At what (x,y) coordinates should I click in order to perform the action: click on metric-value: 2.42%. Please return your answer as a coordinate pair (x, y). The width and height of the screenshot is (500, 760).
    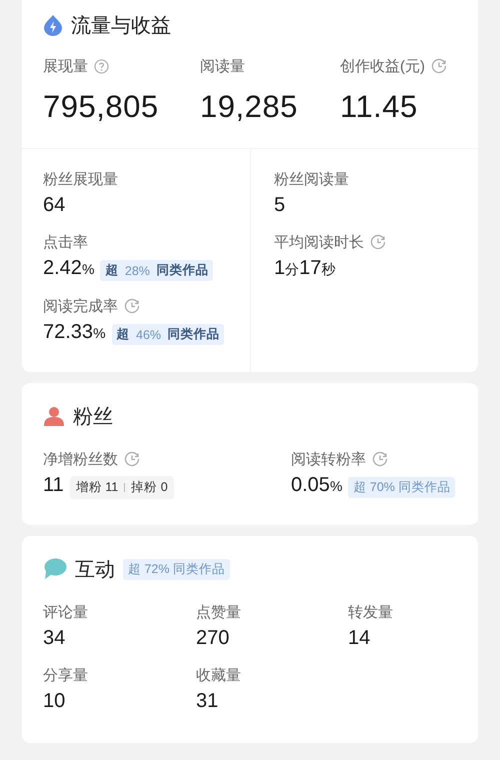
    Looking at the image, I should click on (68, 268).